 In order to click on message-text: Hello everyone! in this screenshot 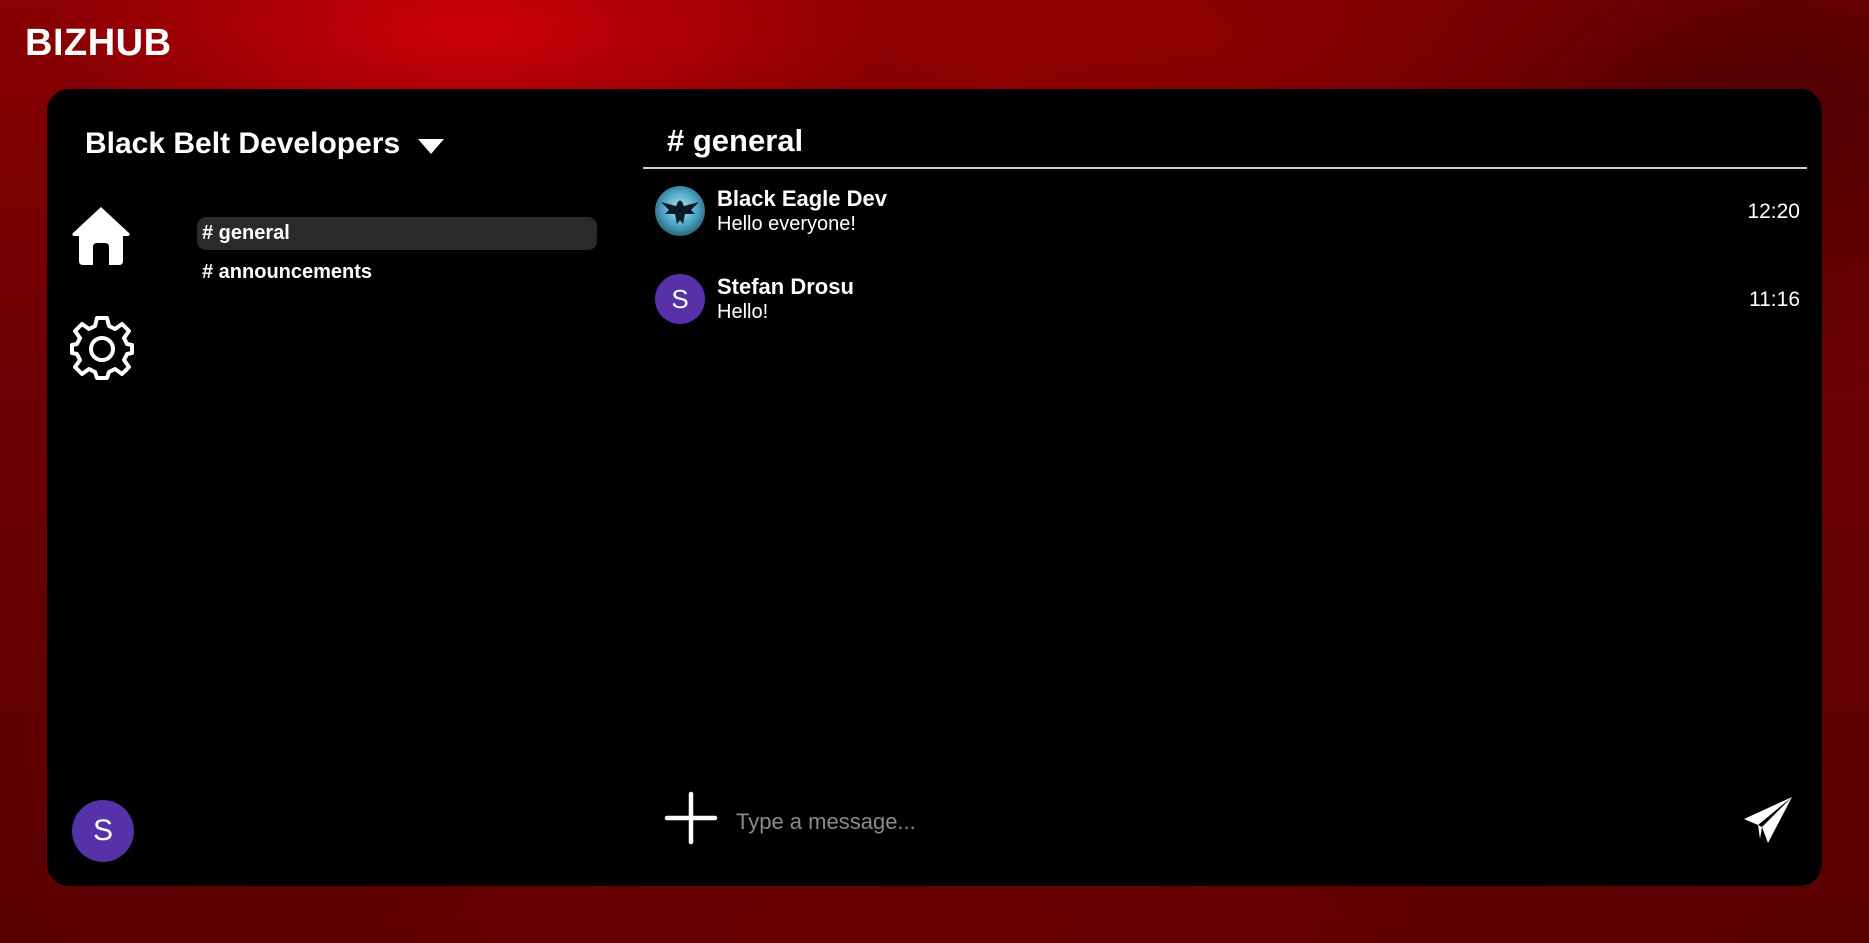, I will do `click(786, 224)`.